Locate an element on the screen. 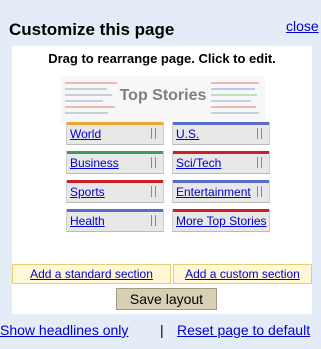 This screenshot has height=349, width=321. panel-title: Customize this page is located at coordinates (92, 29).